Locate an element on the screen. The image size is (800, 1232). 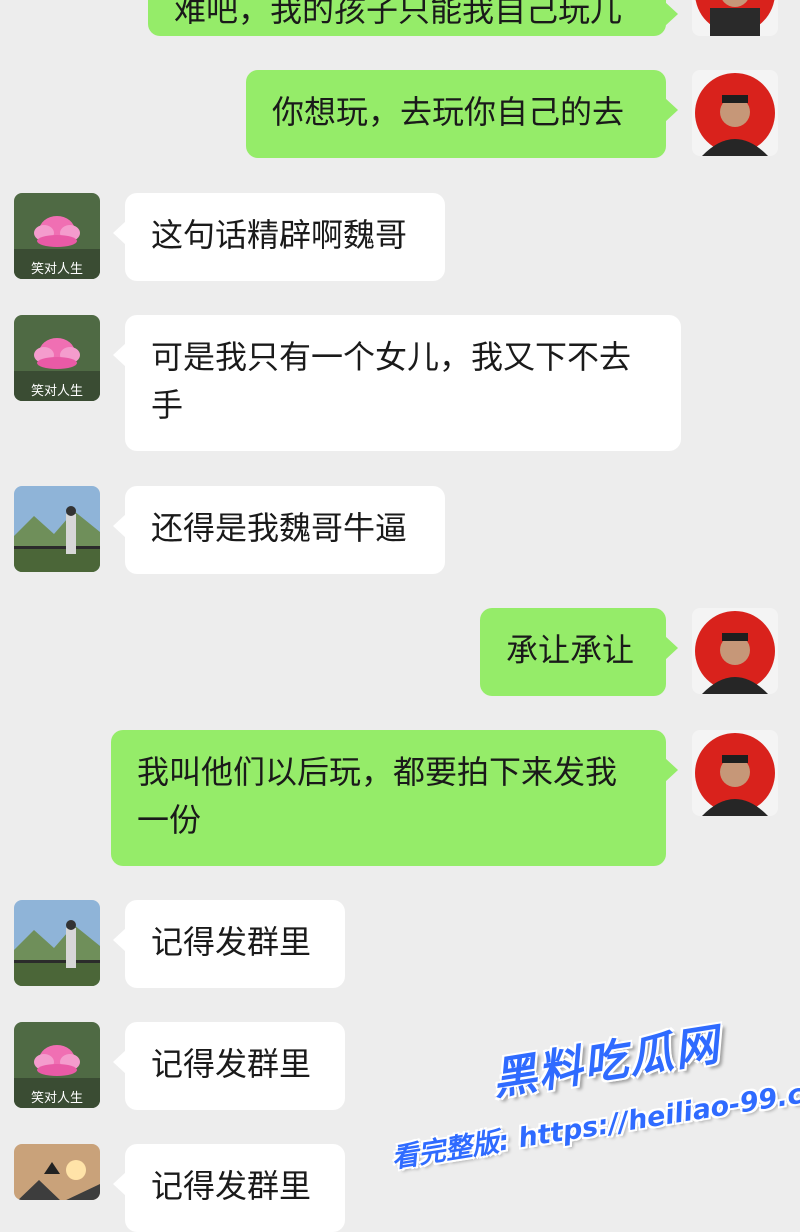
message-text: 承让承让 is located at coordinates (570, 650).